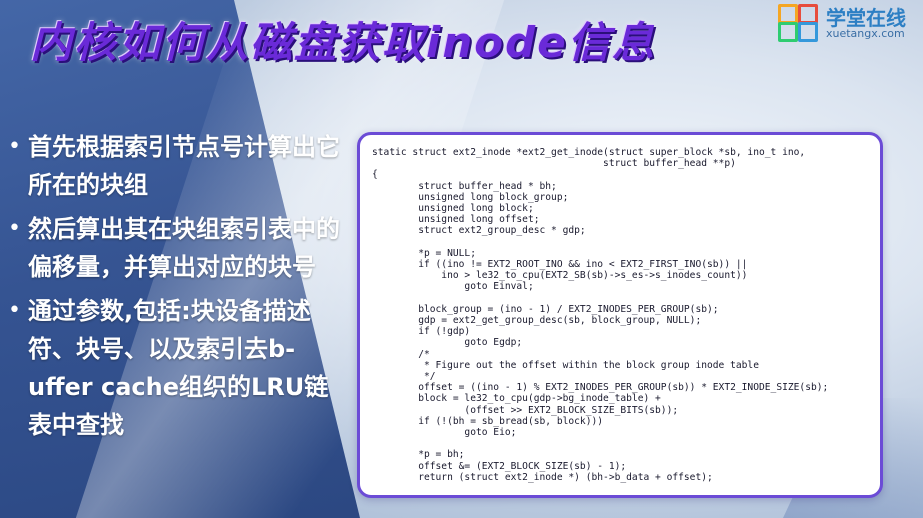  What do you see at coordinates (184, 248) in the screenshot?
I see `bullet-text: 然后算出其在块组索引表中的偏移量，并算出对应的块号` at bounding box center [184, 248].